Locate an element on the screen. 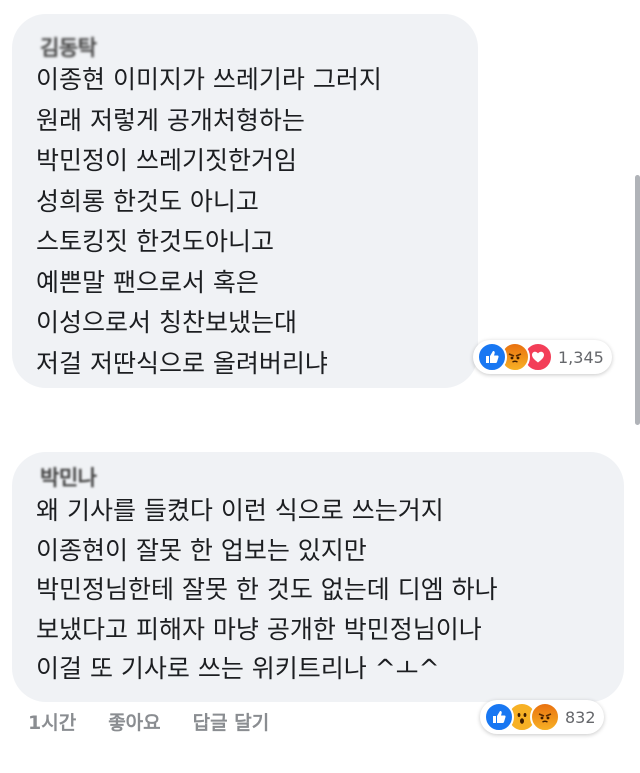  reaction-summary: 832 is located at coordinates (542, 717).